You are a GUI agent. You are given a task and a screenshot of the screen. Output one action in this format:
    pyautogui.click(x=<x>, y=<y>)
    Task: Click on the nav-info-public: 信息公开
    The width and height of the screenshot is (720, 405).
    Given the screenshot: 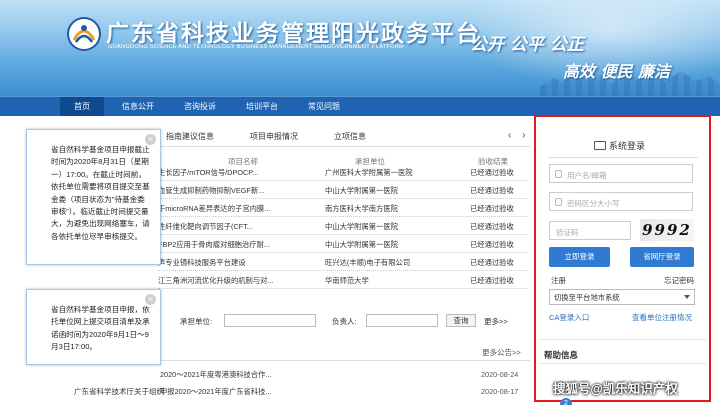 What is the action you would take?
    pyautogui.click(x=138, y=107)
    